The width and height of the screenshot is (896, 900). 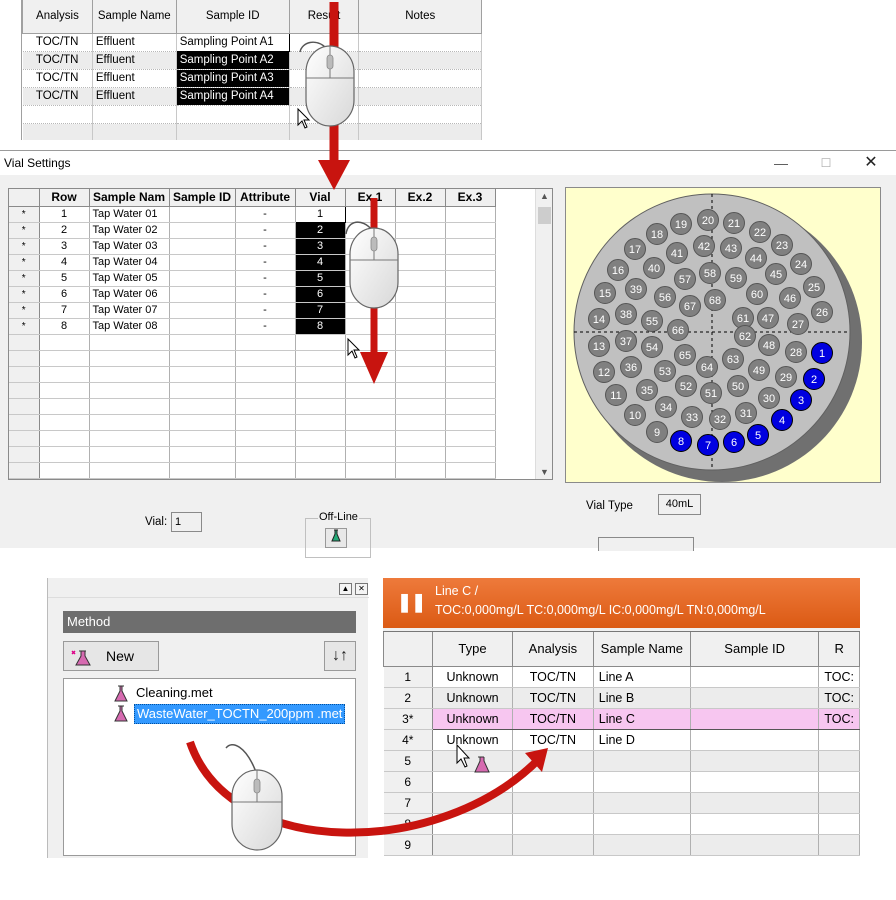 I want to click on vial-position-37: 37, so click(x=626, y=341).